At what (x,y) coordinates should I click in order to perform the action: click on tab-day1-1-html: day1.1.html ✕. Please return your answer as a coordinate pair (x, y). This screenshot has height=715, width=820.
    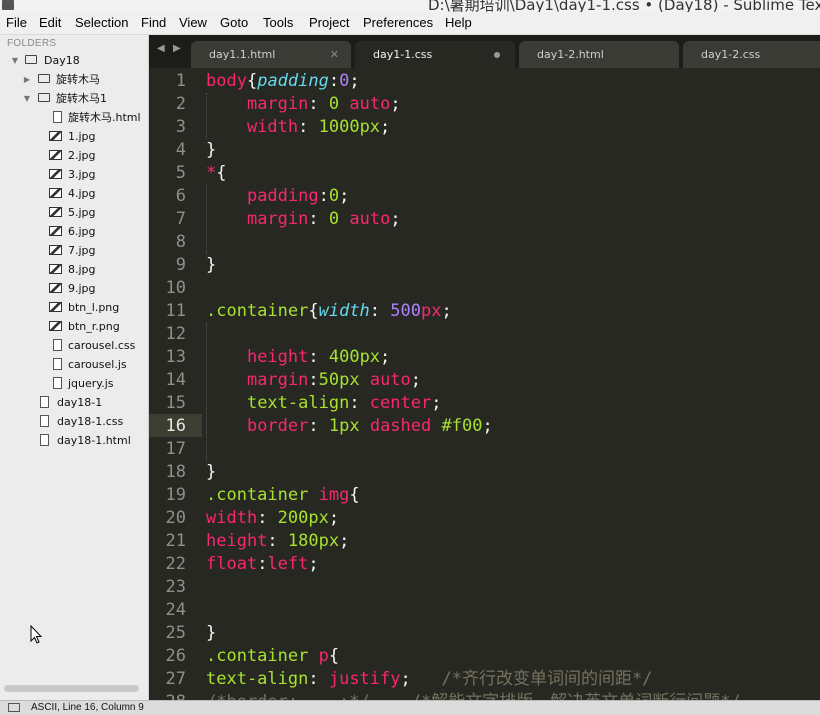
    Looking at the image, I should click on (271, 54).